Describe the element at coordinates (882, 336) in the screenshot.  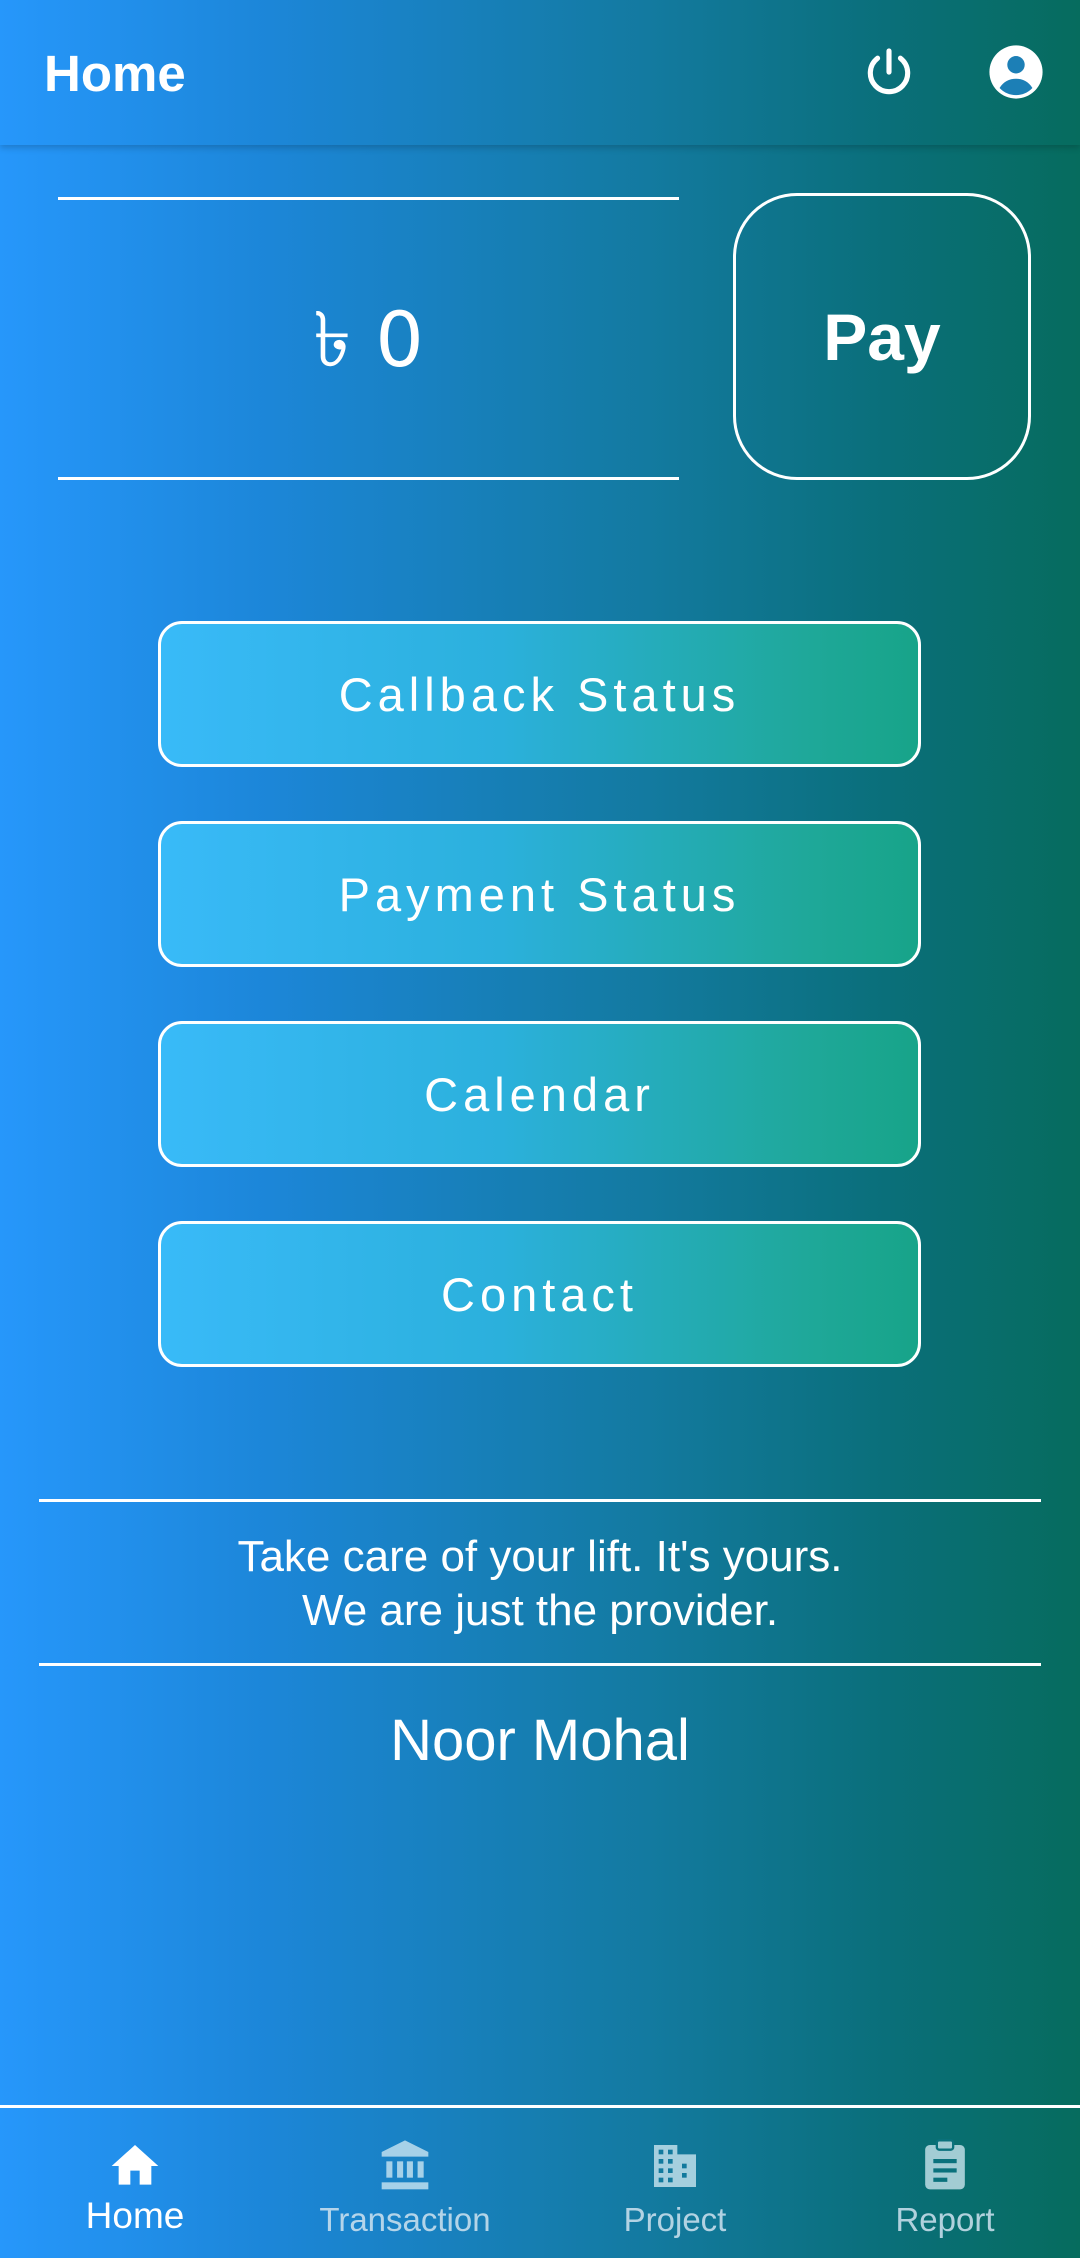
I see `pay-button: Pay` at that location.